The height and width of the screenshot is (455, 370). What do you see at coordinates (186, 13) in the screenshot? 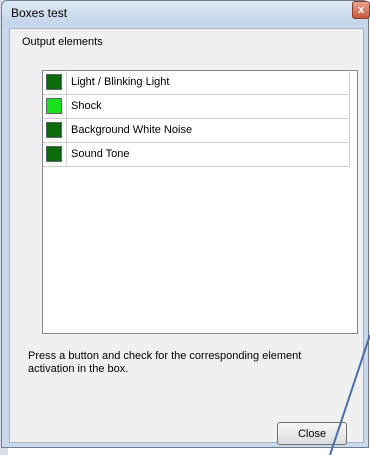
I see `title-bar: Boxes test x` at bounding box center [186, 13].